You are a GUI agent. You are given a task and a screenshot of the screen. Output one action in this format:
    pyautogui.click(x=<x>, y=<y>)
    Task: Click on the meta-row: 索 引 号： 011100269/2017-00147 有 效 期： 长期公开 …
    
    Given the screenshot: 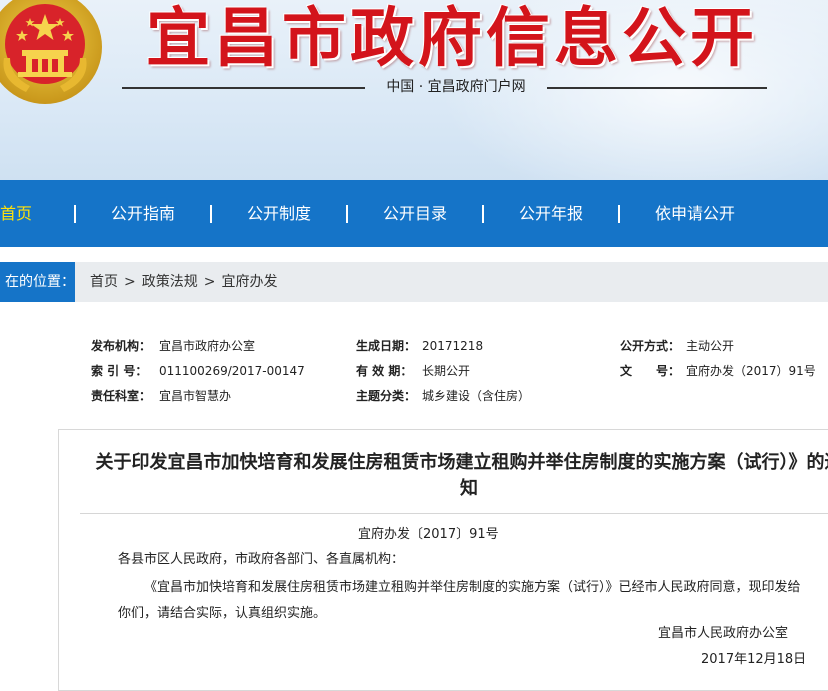 What is the action you would take?
    pyautogui.click(x=414, y=371)
    